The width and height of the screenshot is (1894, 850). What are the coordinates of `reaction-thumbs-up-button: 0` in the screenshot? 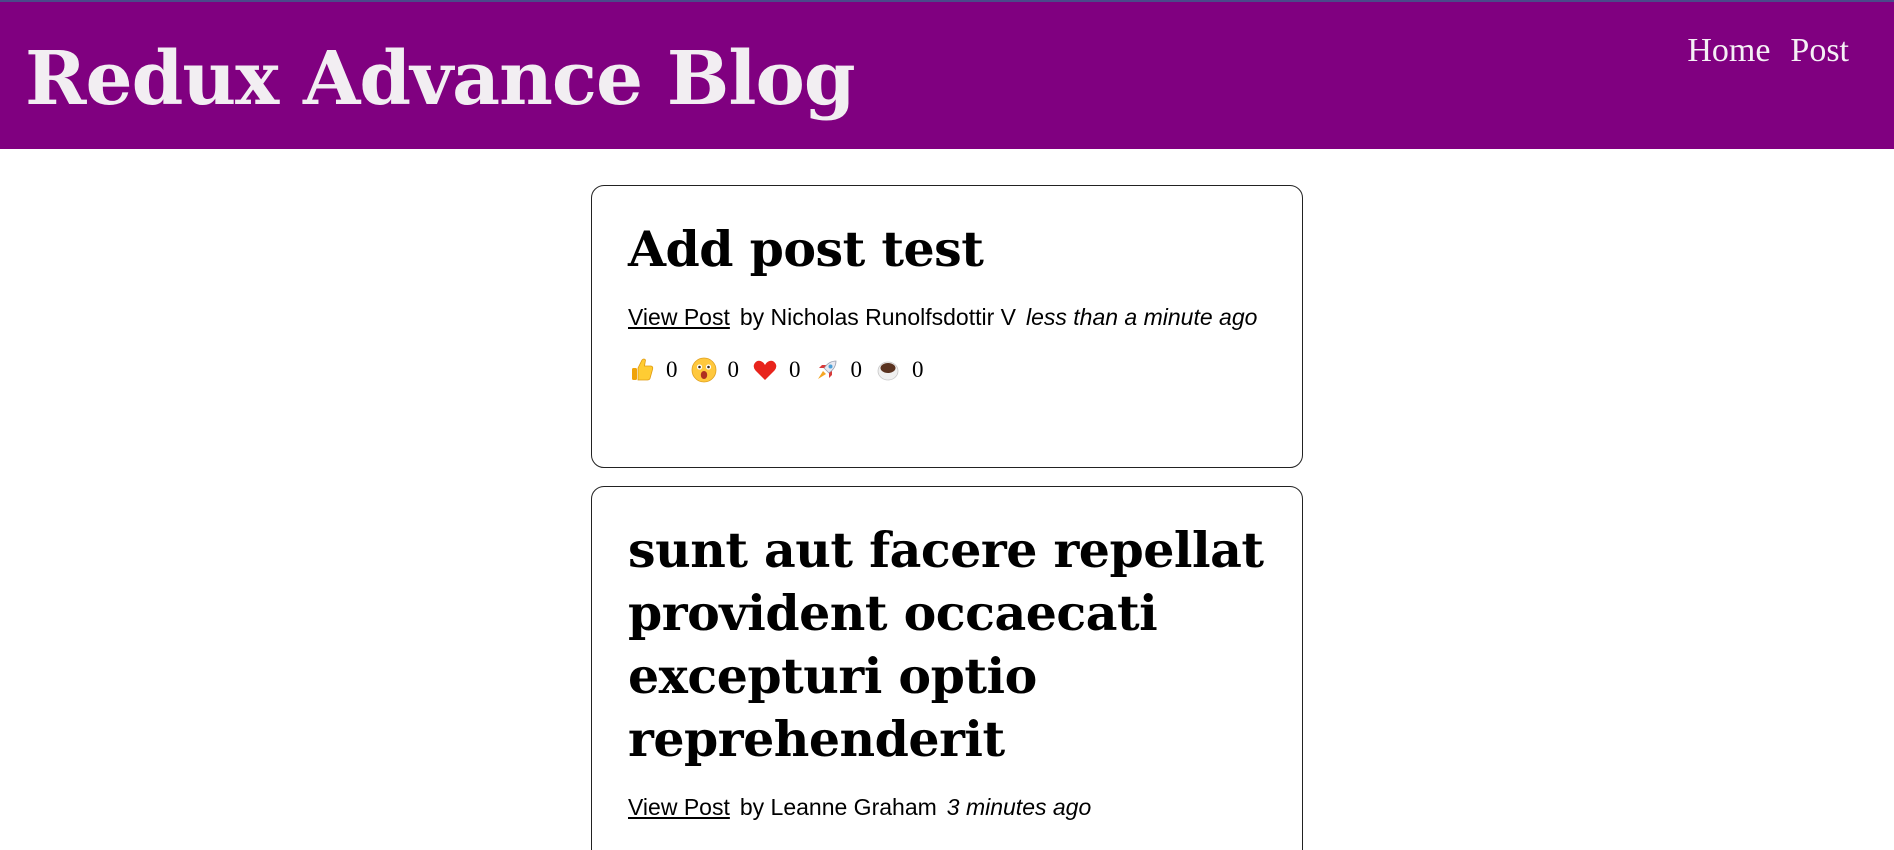 It's located at (653, 370).